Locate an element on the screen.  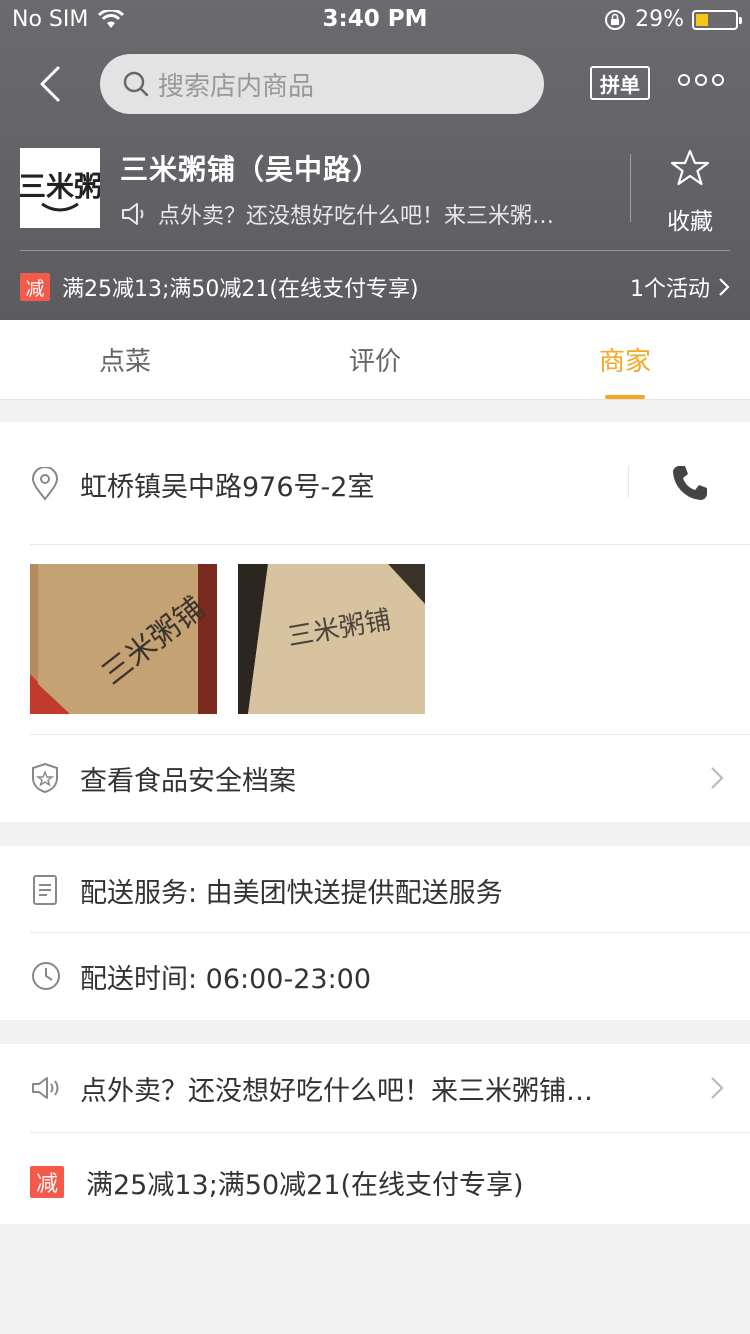
food-safety-row: 查看食品安全档案 is located at coordinates (390, 778).